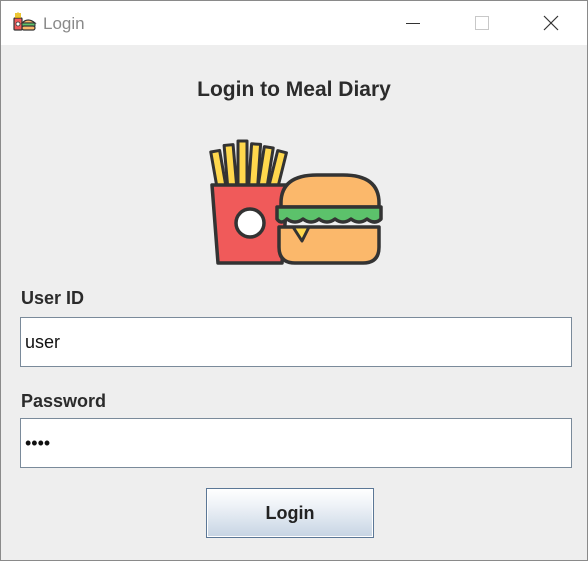 The image size is (588, 561). What do you see at coordinates (329, 214) in the screenshot?
I see `burger-lettuce` at bounding box center [329, 214].